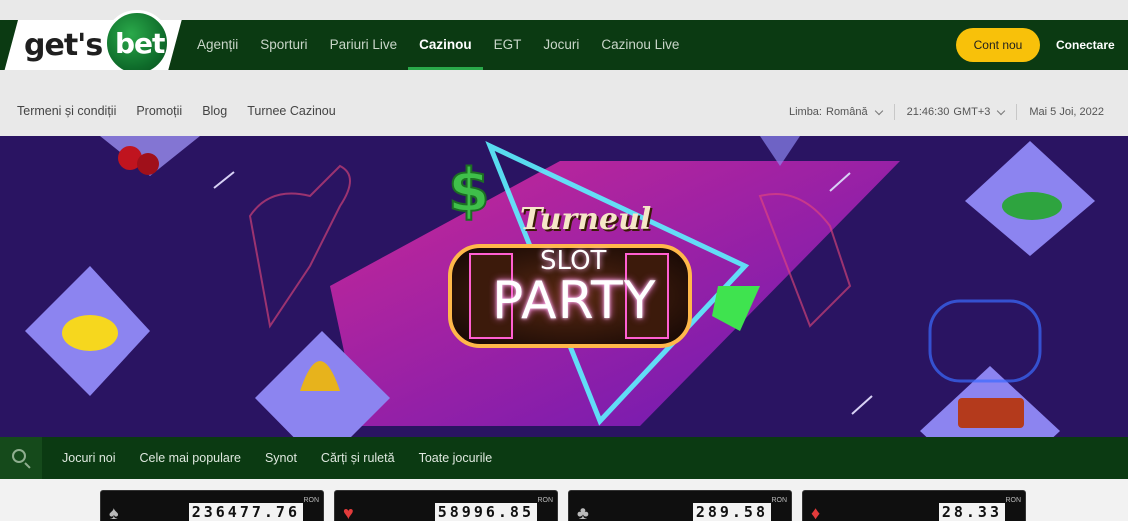 This screenshot has height=521, width=1128. I want to click on jackpot-hearts: ♥ 58996.85 RON, so click(446, 505).